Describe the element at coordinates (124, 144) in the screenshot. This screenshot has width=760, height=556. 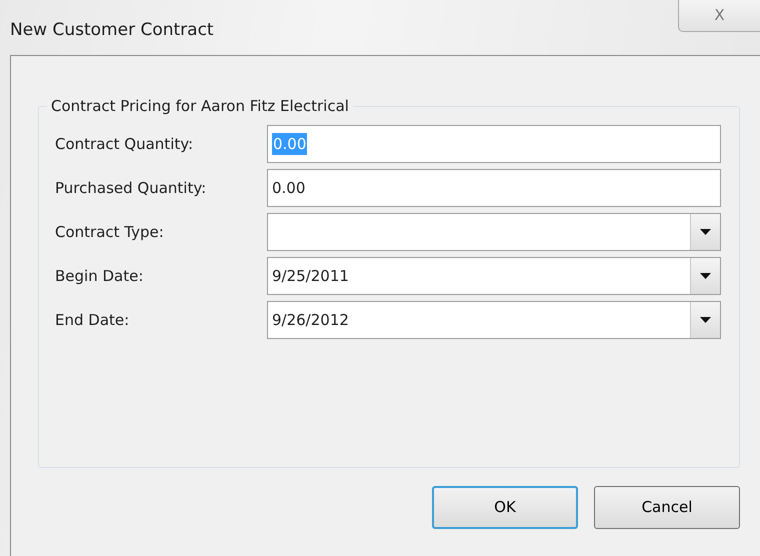
I see `field-label: Contract Quantity:` at that location.